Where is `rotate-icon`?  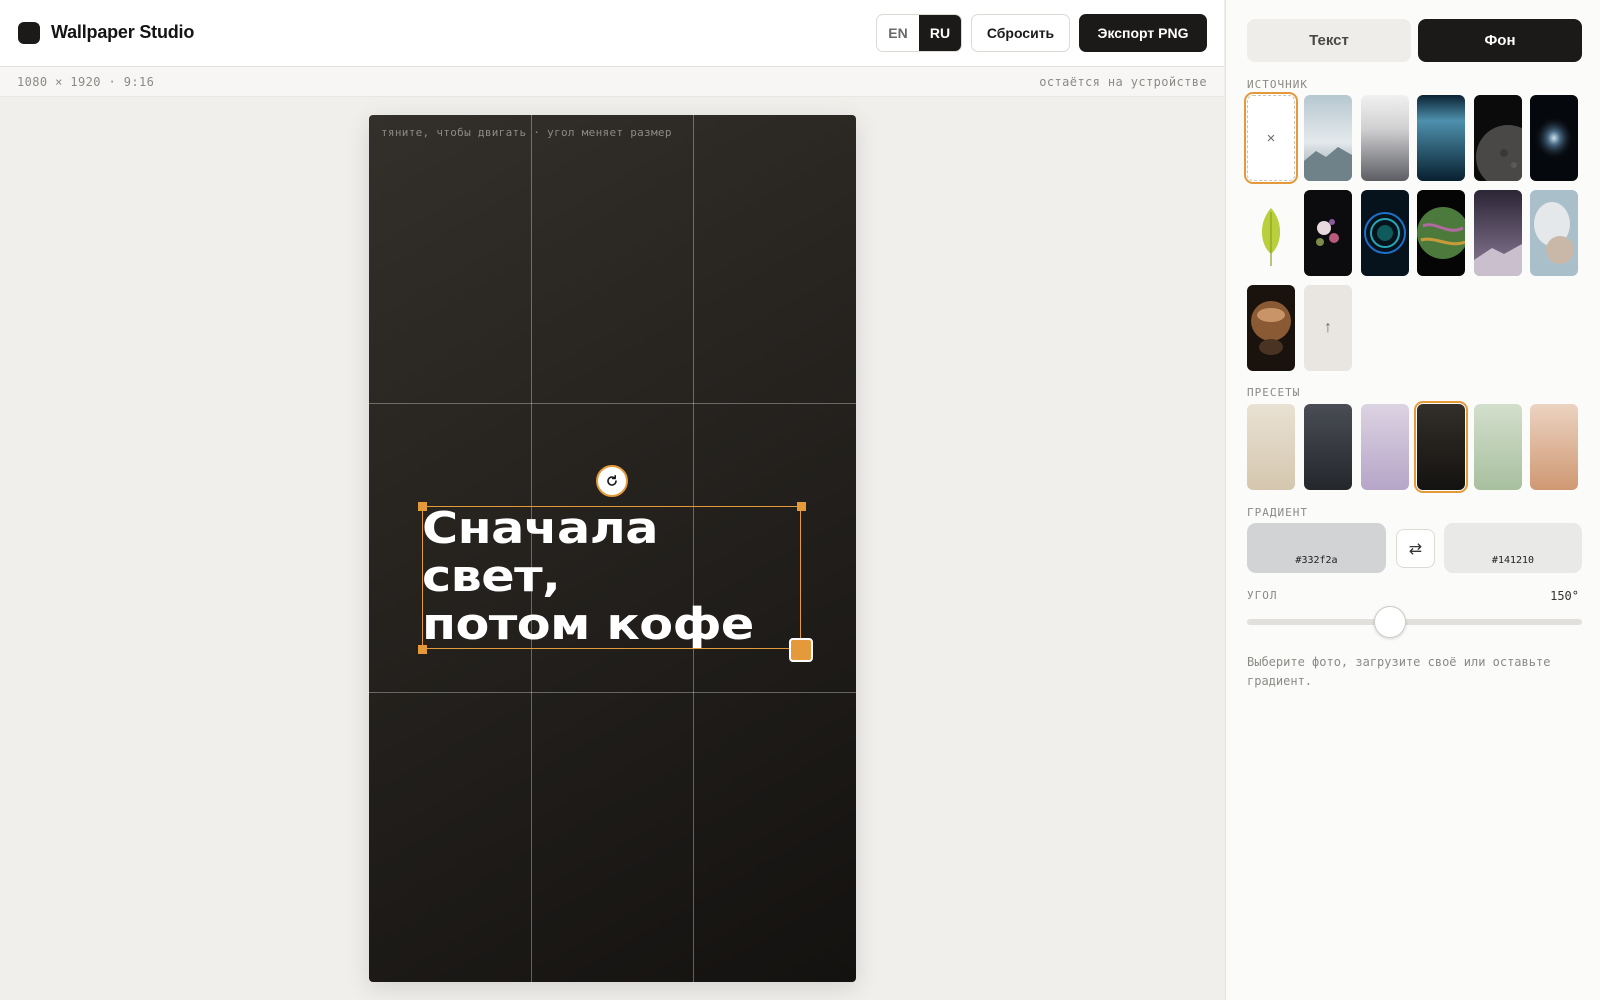 rotate-icon is located at coordinates (612, 480).